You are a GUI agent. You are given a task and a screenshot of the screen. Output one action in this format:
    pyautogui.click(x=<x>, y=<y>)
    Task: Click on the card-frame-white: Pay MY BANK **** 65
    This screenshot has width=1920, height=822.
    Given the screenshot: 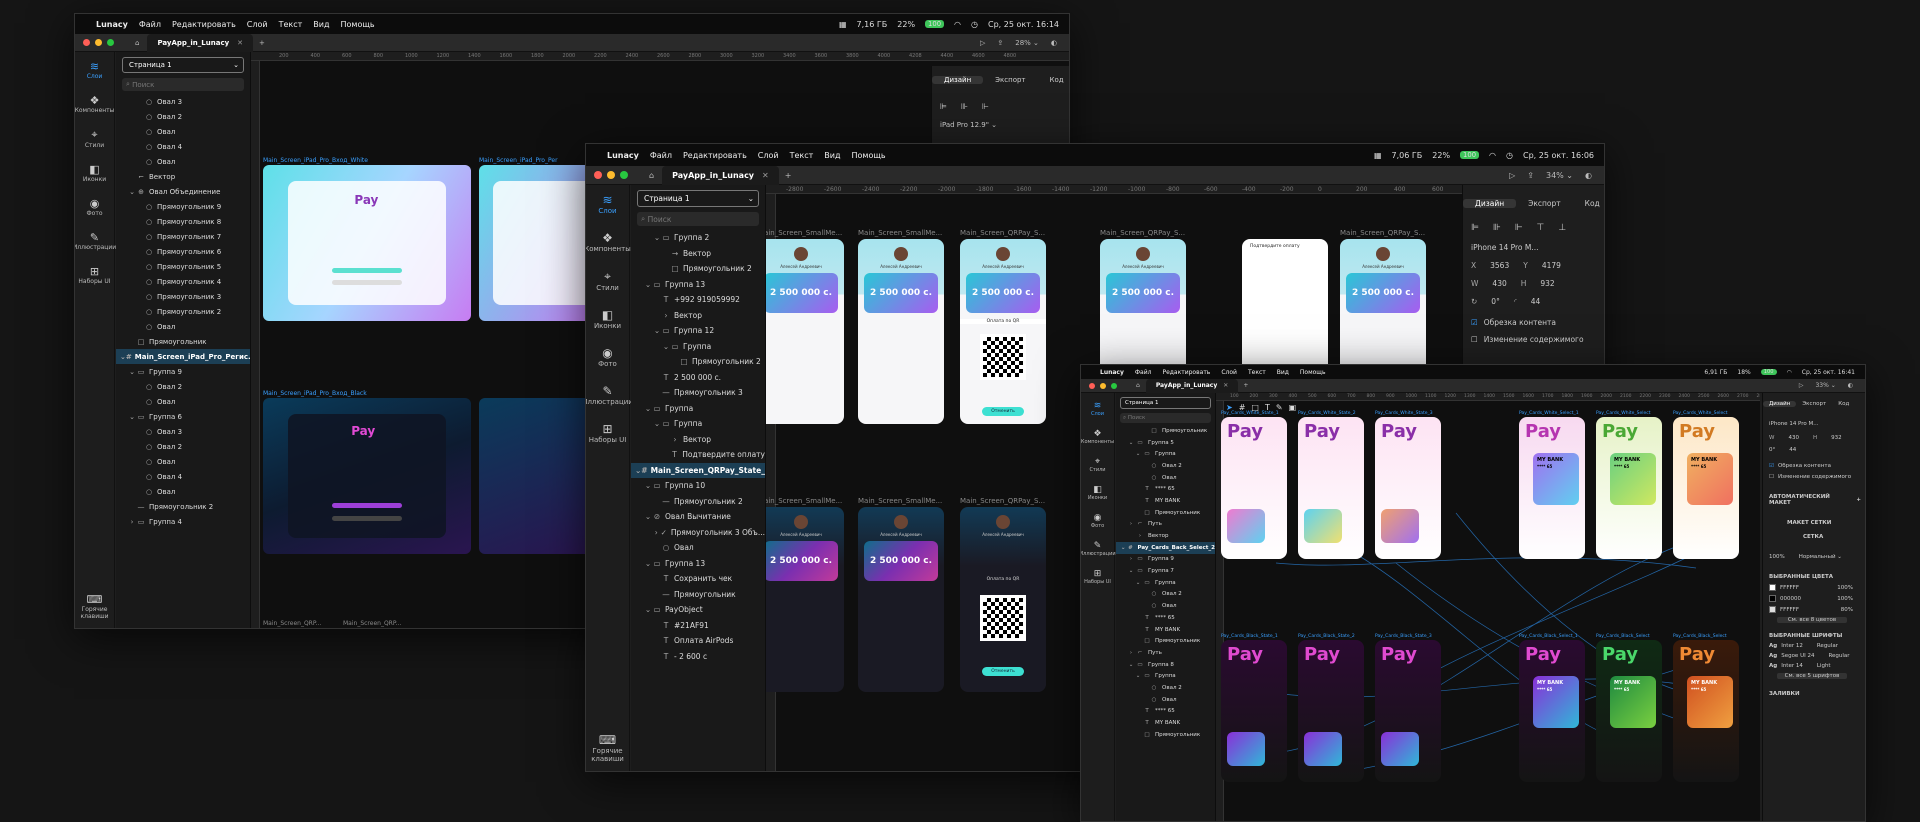 What is the action you would take?
    pyautogui.click(x=1552, y=488)
    